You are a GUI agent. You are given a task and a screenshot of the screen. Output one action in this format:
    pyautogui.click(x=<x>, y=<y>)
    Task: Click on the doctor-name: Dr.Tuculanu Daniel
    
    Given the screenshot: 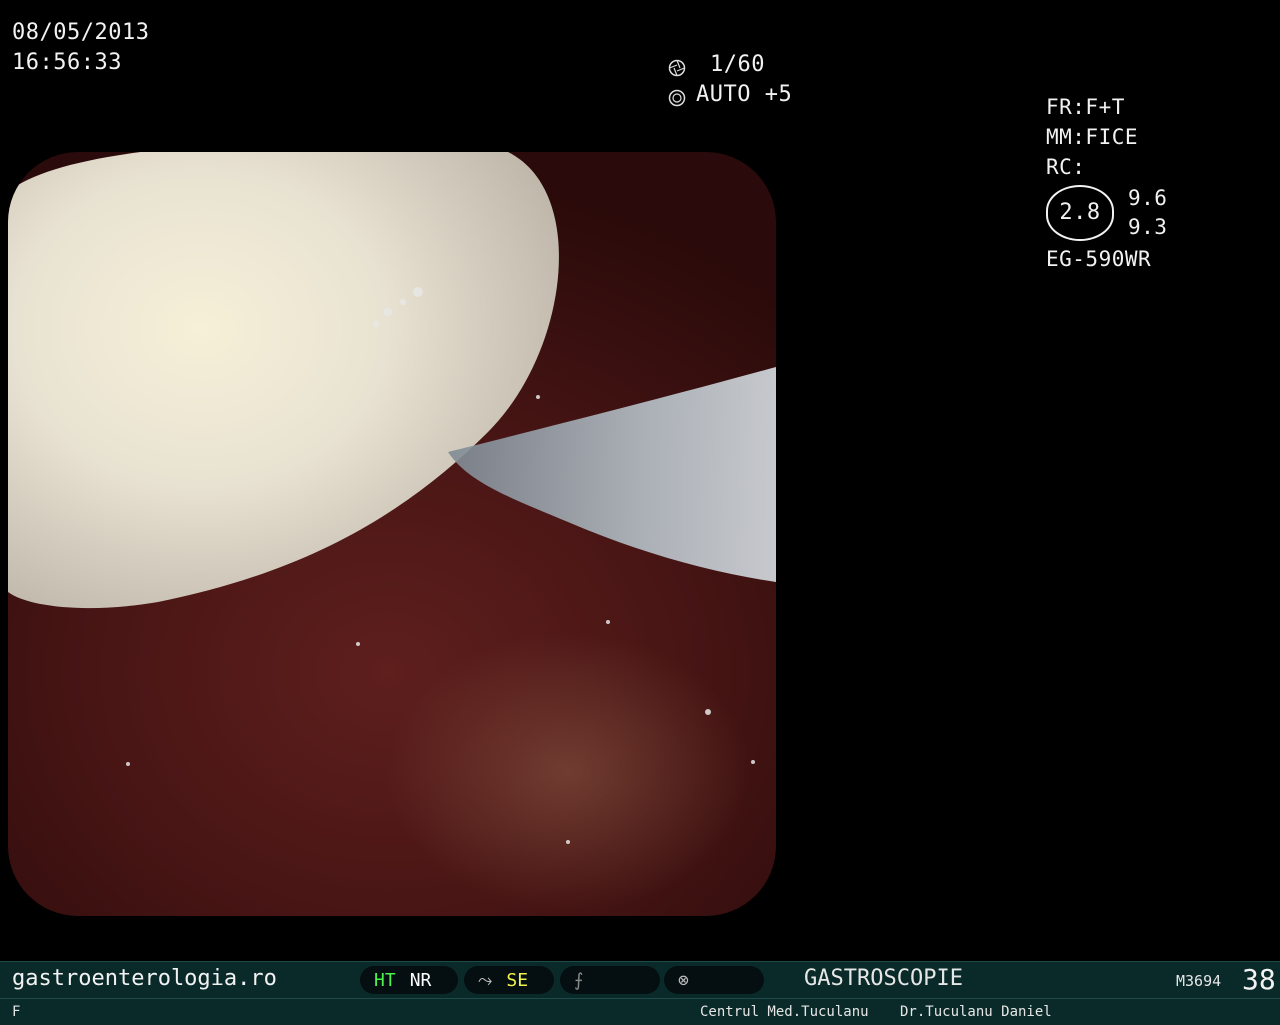 What is the action you would take?
    pyautogui.click(x=976, y=1012)
    